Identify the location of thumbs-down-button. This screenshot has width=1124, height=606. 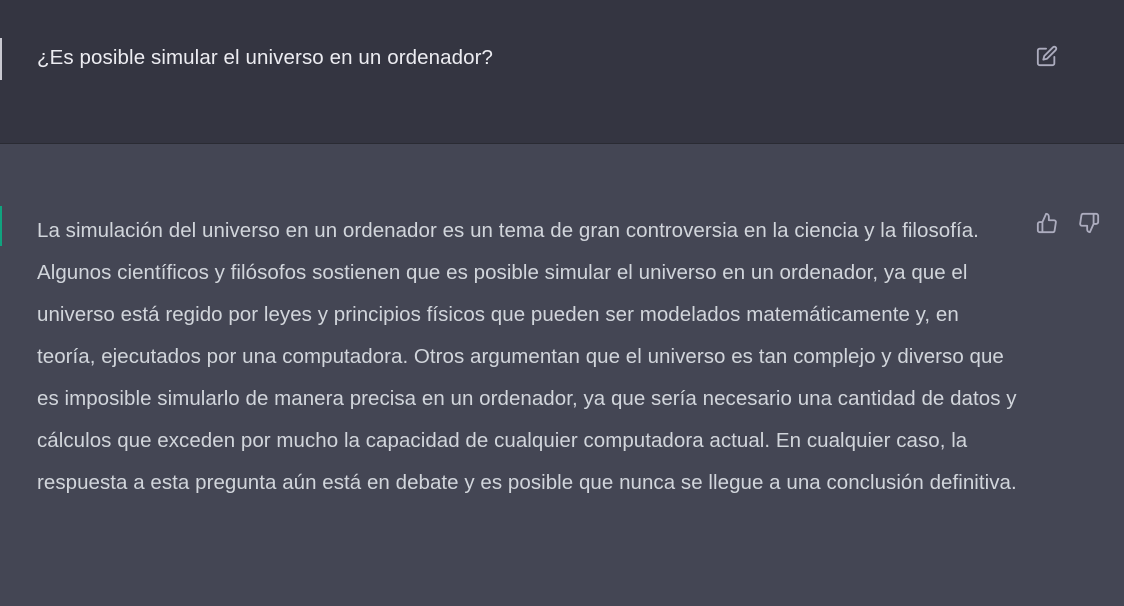
(1089, 223).